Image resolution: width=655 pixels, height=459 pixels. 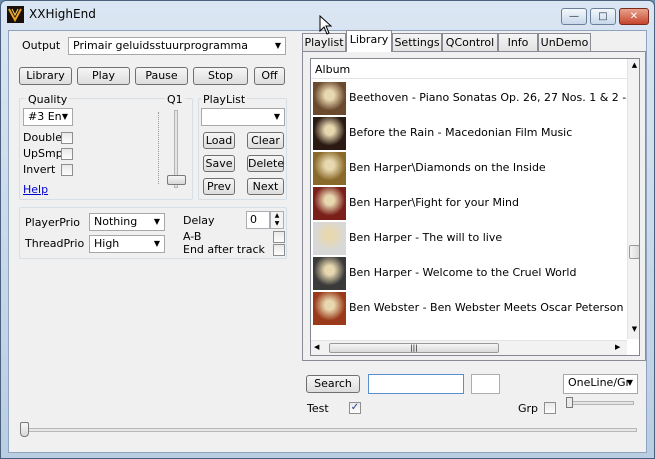 I want to click on window-title: XXHighEnd, so click(x=62, y=14).